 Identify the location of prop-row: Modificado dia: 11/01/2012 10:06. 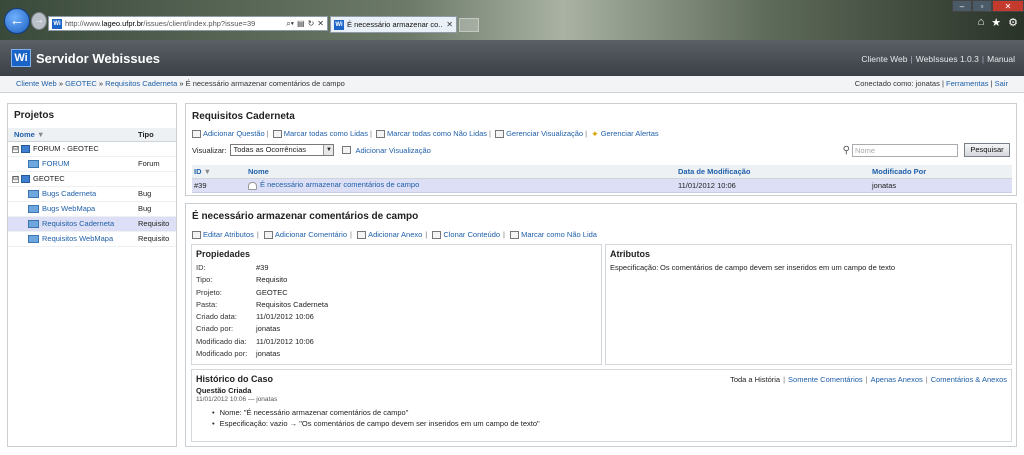
(255, 341).